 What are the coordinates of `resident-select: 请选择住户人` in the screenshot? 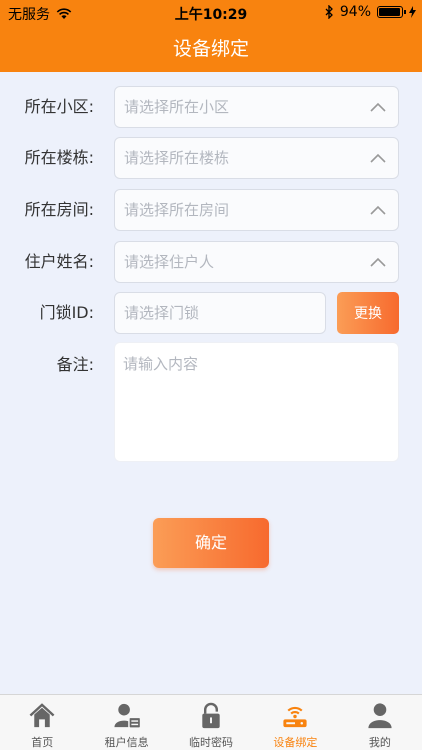 It's located at (256, 262).